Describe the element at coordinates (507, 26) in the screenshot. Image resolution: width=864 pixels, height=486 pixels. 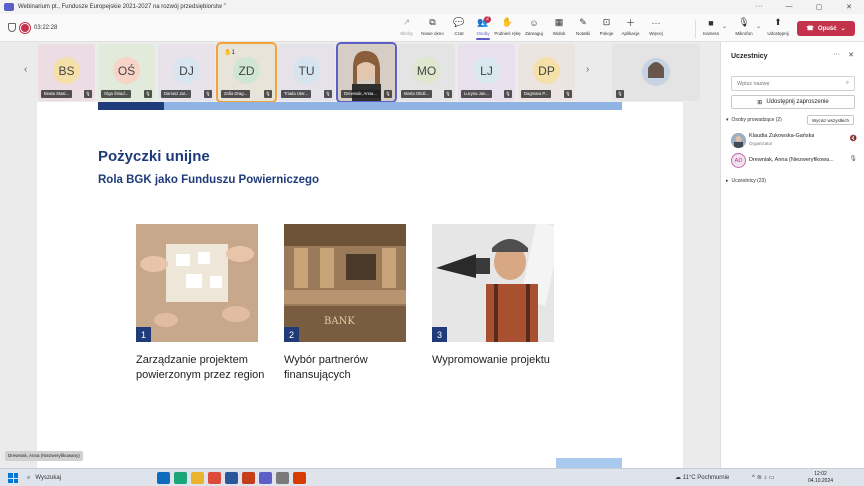
I see `toolbar-button-podnieś-rękę: ✋ Podnieś rękę` at that location.